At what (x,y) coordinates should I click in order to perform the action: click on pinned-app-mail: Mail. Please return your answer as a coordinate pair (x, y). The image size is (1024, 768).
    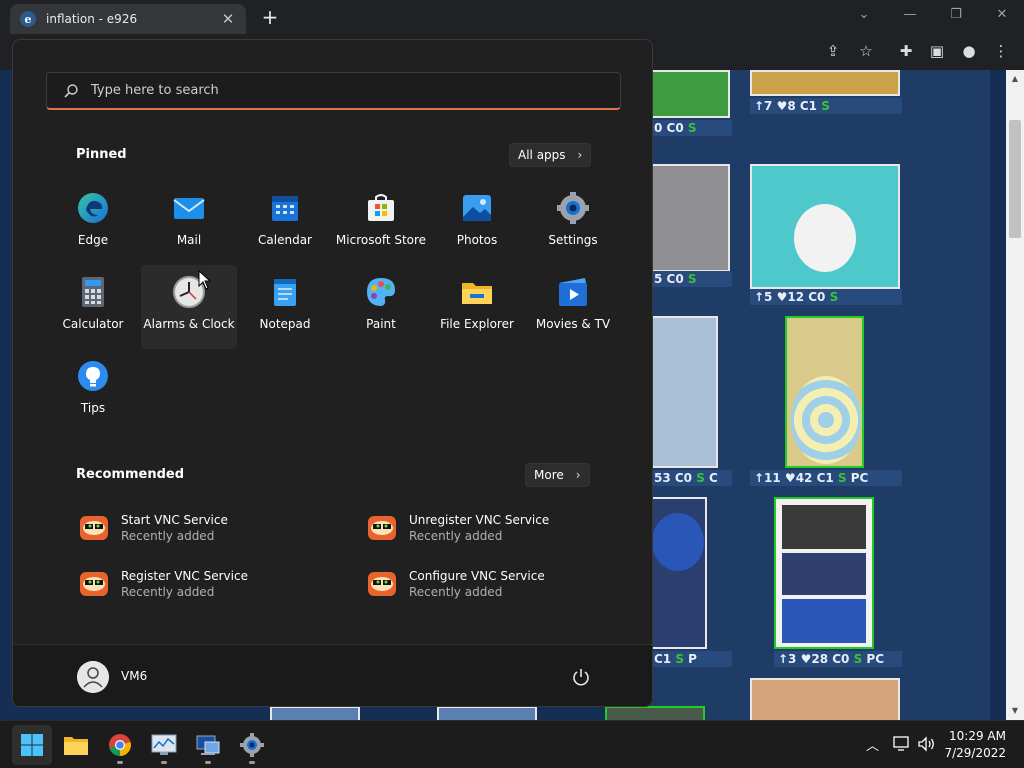
    Looking at the image, I should click on (189, 223).